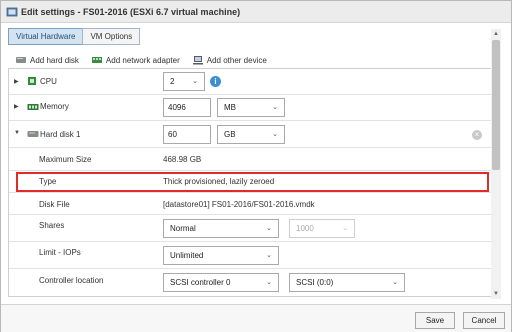 The height and width of the screenshot is (332, 512). I want to click on shares-select: Normal ⌄, so click(221, 228).